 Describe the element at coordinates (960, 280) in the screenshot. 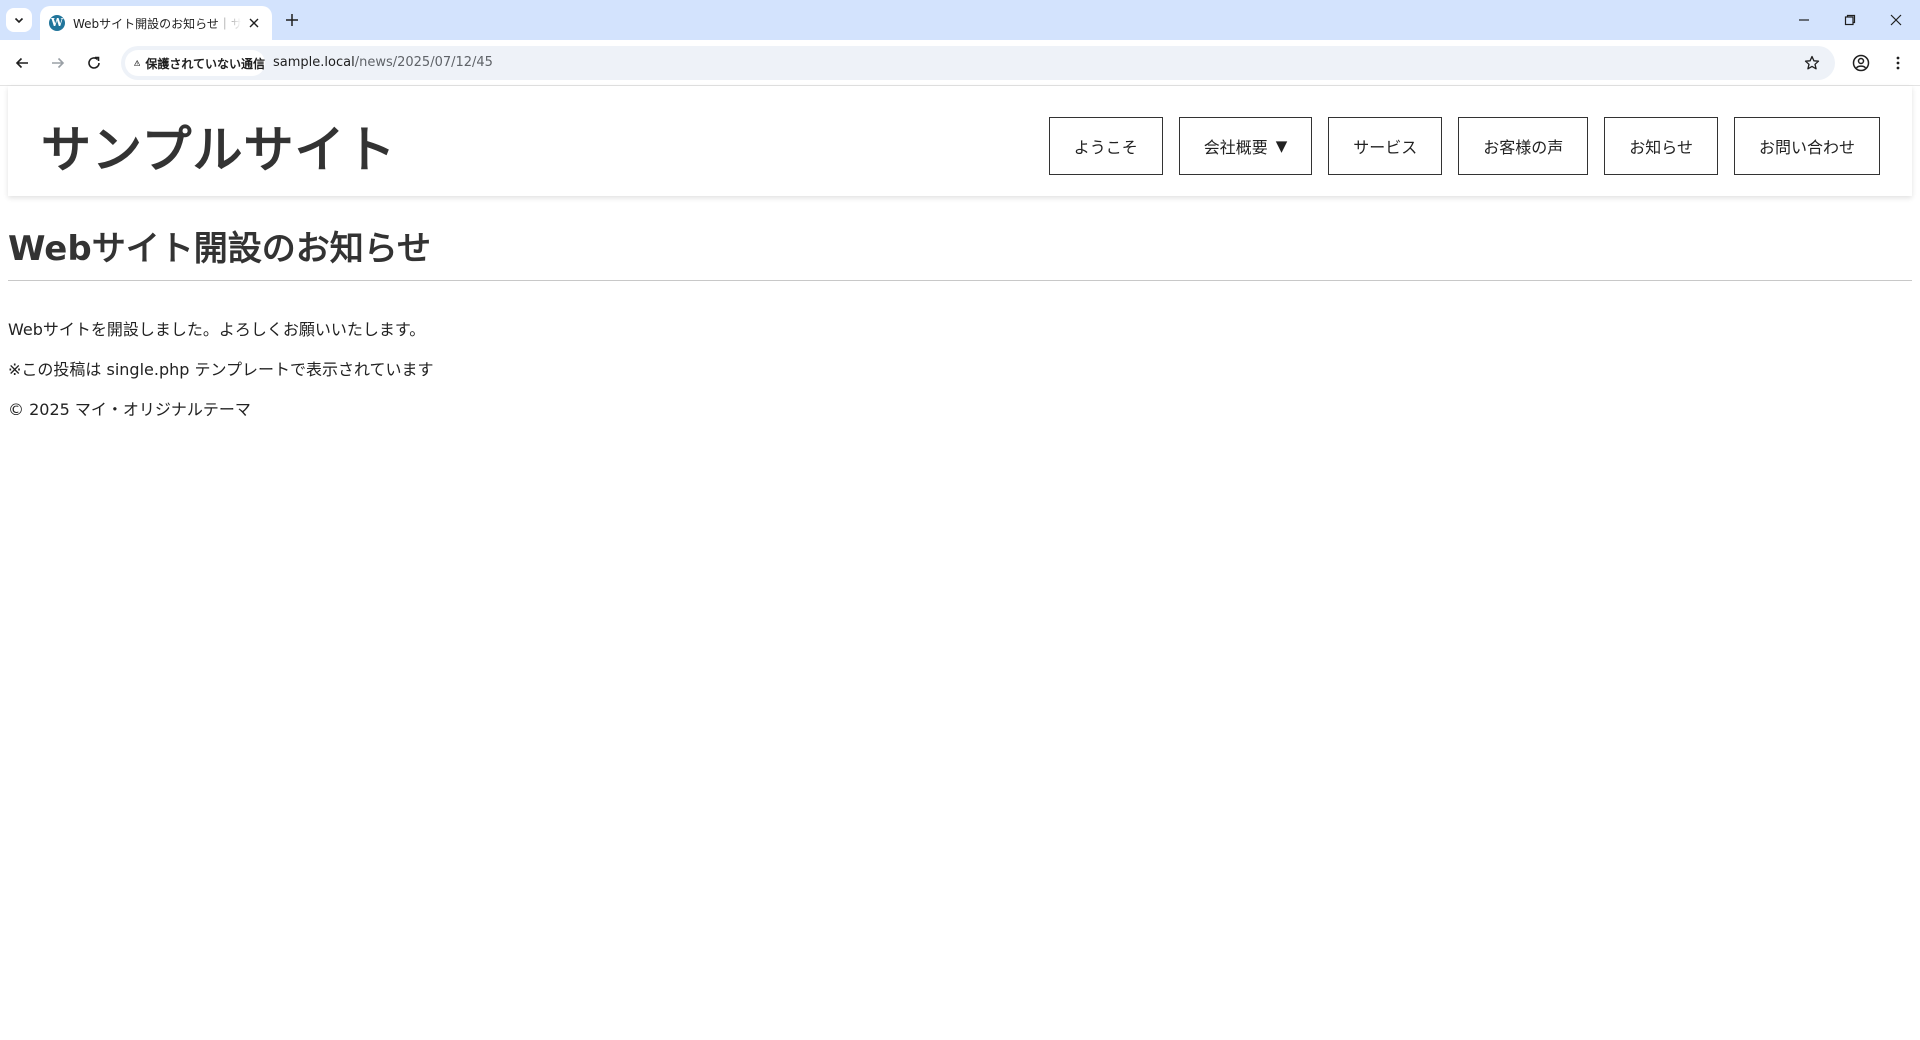

I see `title-divider` at that location.